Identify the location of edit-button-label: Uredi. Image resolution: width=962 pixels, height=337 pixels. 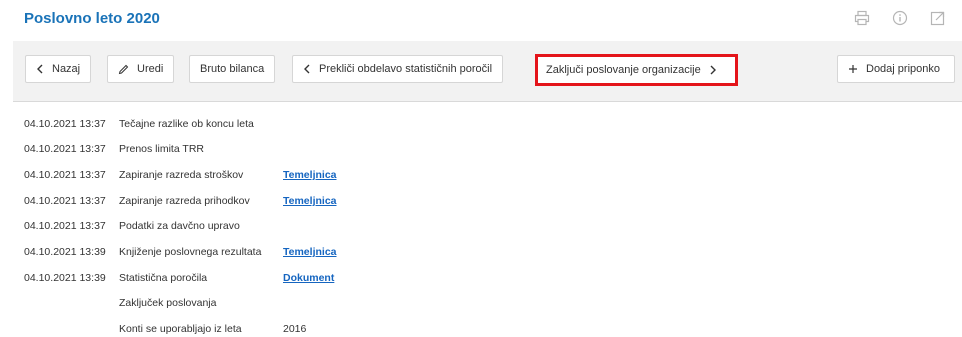
(150, 69).